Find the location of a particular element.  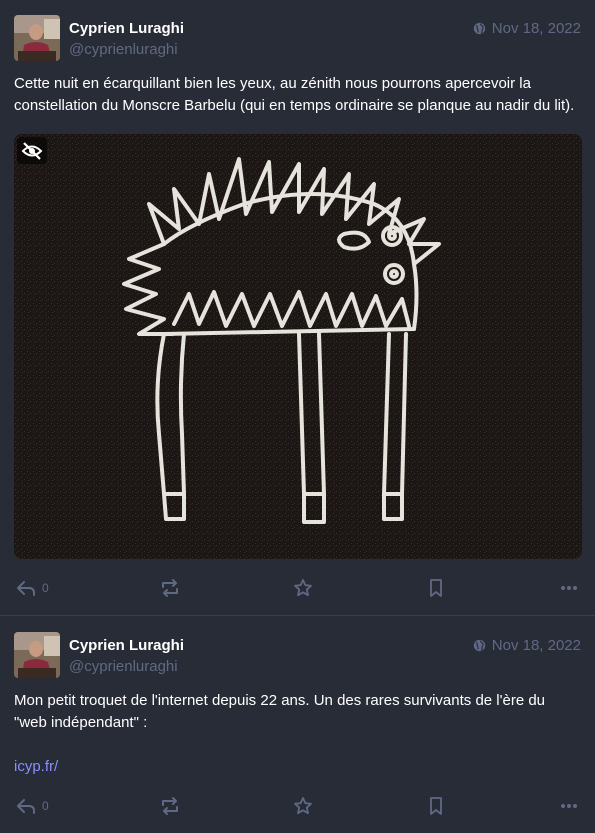

status-link: icyp.fr/ is located at coordinates (36, 766).